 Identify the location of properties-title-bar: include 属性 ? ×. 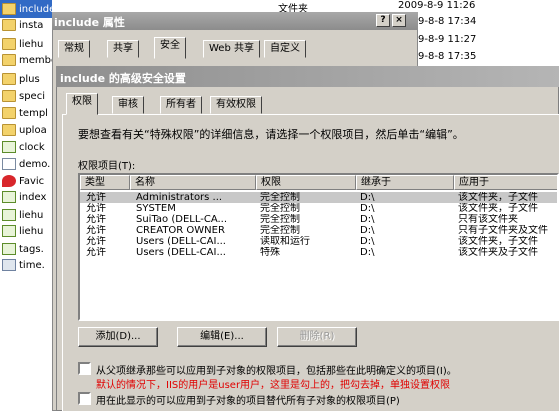
(235, 21).